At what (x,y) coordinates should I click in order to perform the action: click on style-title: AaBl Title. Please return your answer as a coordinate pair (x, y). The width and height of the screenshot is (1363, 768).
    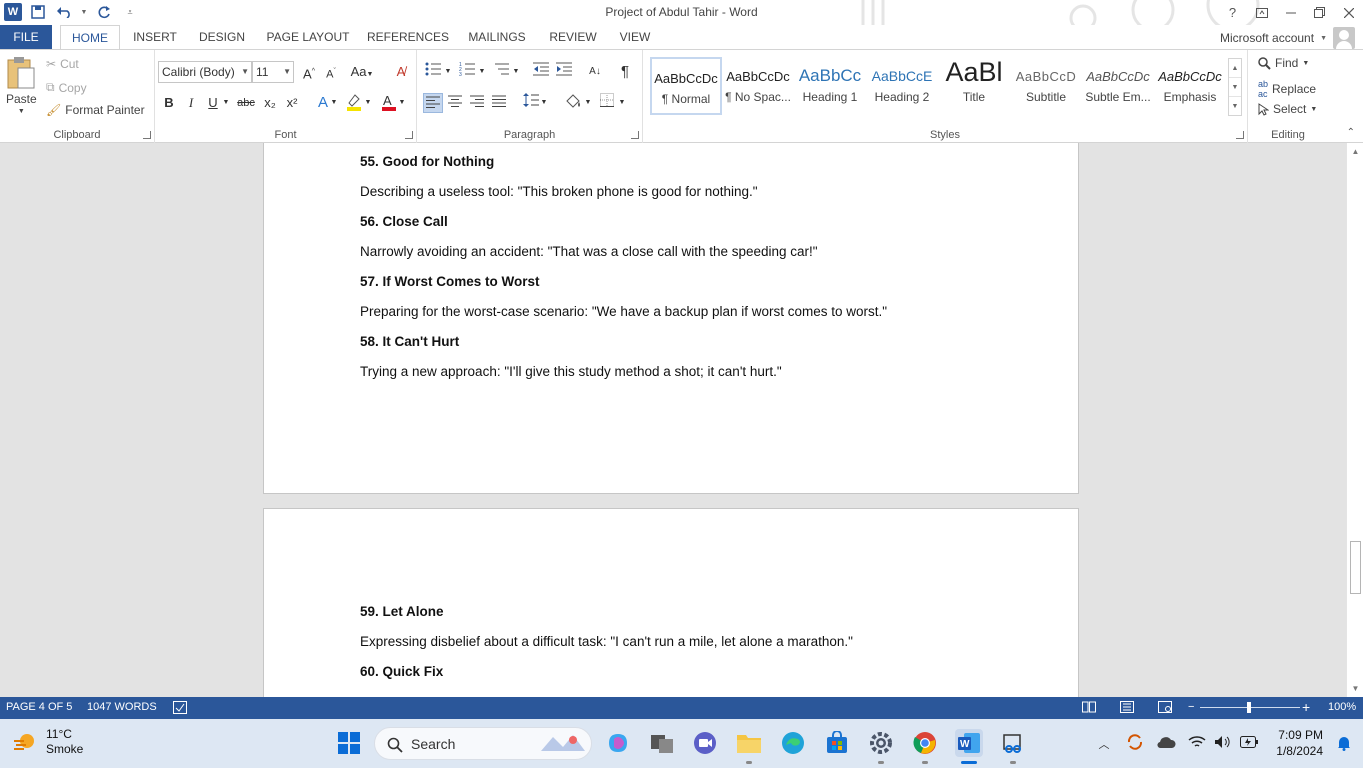
    Looking at the image, I should click on (974, 86).